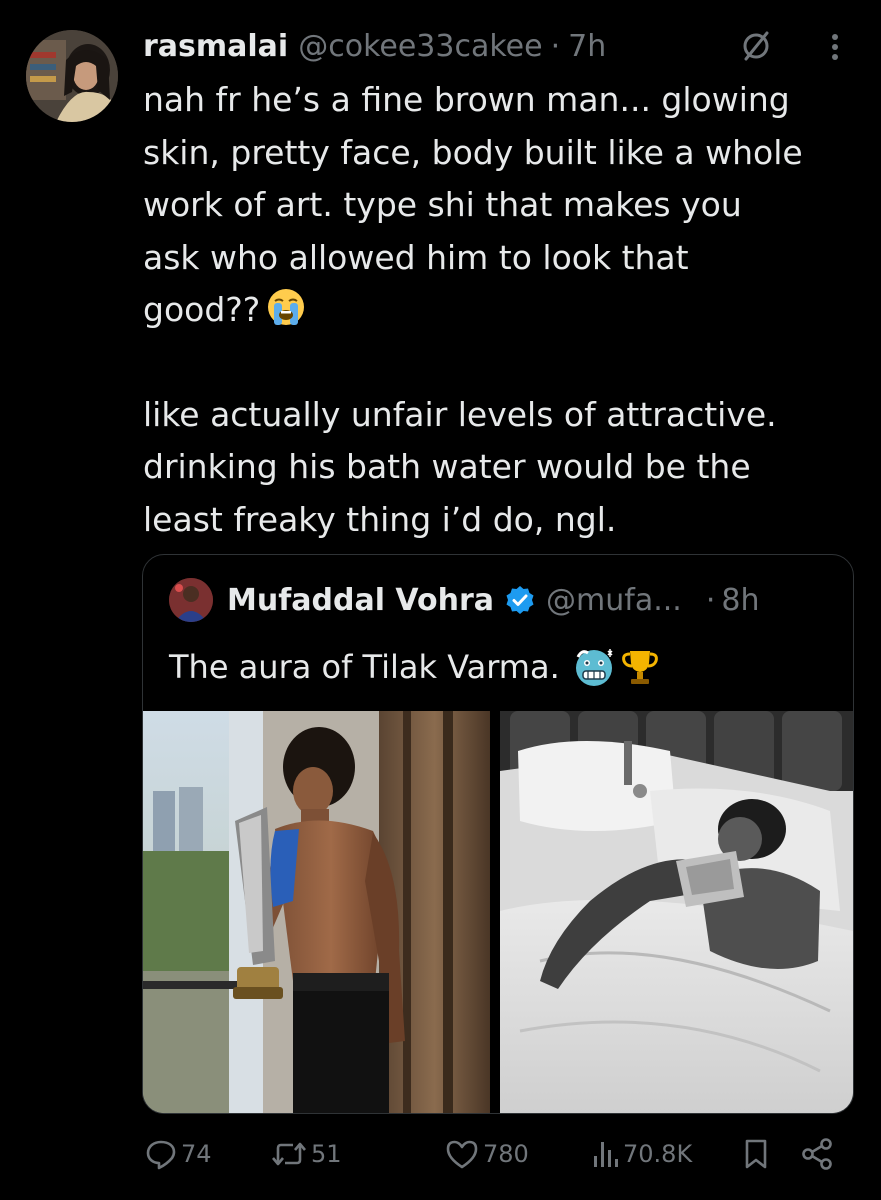 The height and width of the screenshot is (1200, 881). What do you see at coordinates (606, 1154) in the screenshot?
I see `views-icon` at bounding box center [606, 1154].